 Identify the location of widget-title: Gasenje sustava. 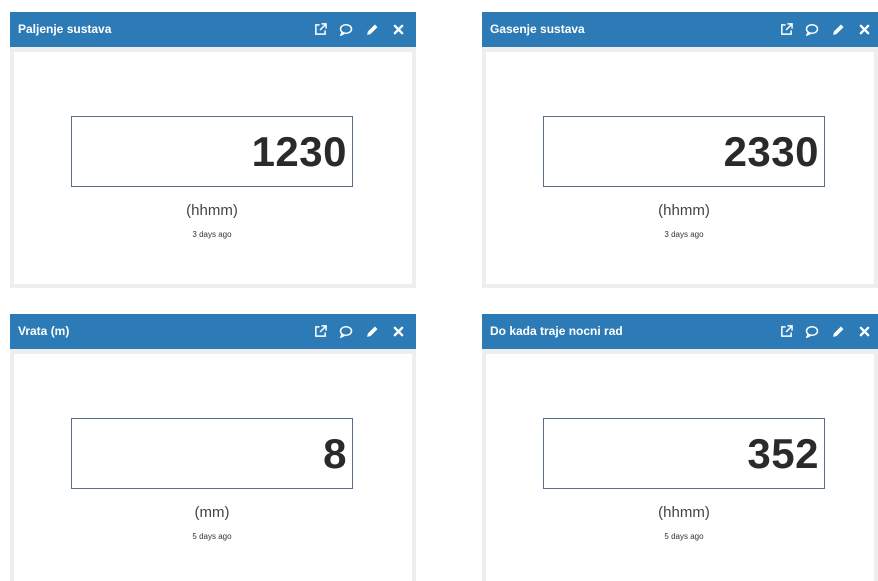
(537, 29).